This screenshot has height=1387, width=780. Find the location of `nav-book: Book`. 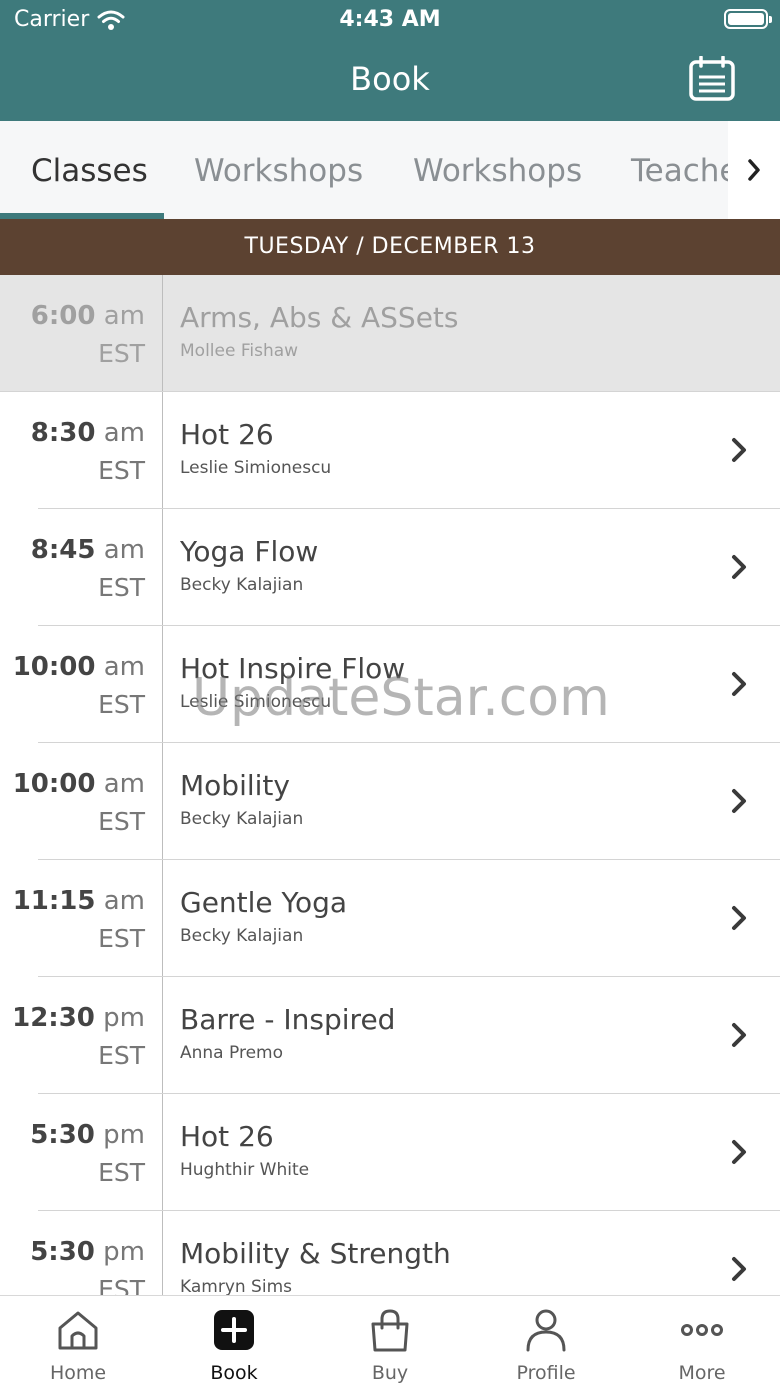

nav-book: Book is located at coordinates (234, 1341).